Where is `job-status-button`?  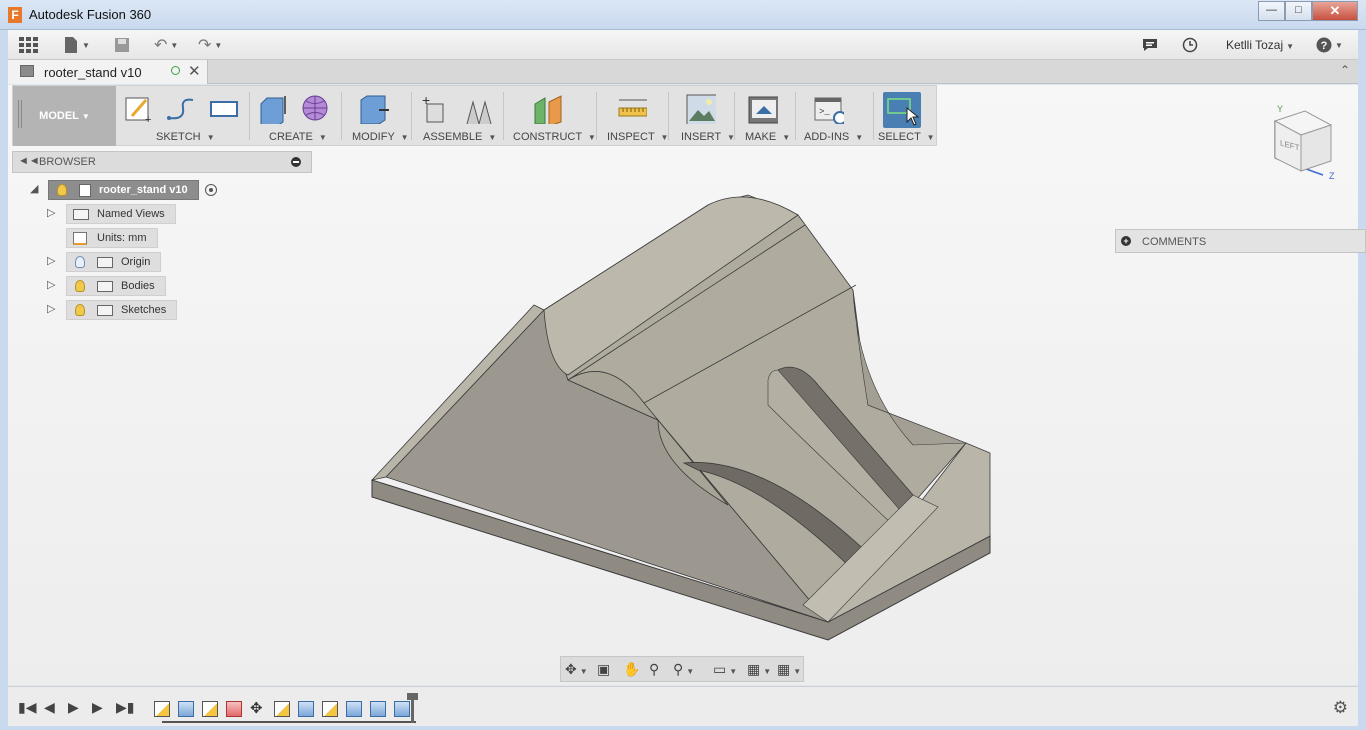
job-status-button is located at coordinates (1190, 45).